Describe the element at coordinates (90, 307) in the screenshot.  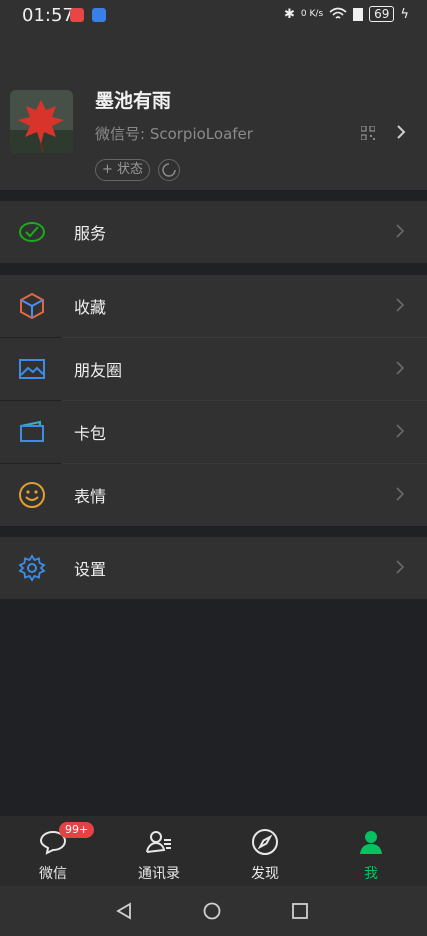
I see `favorites-label: 收藏` at that location.